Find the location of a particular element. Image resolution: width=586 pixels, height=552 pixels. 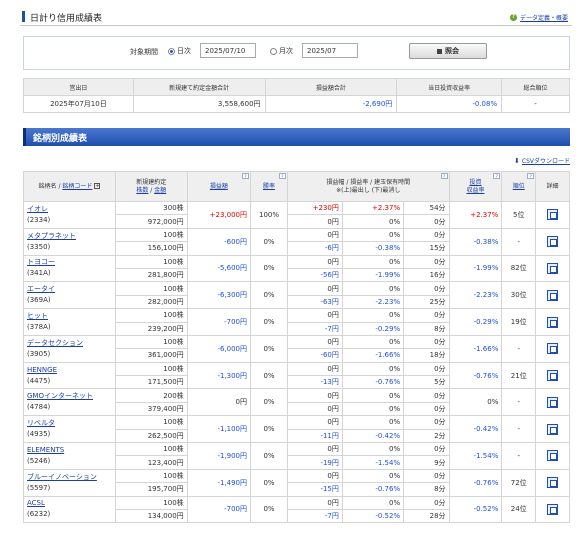

stock-name-link: HENNGE is located at coordinates (69, 370).